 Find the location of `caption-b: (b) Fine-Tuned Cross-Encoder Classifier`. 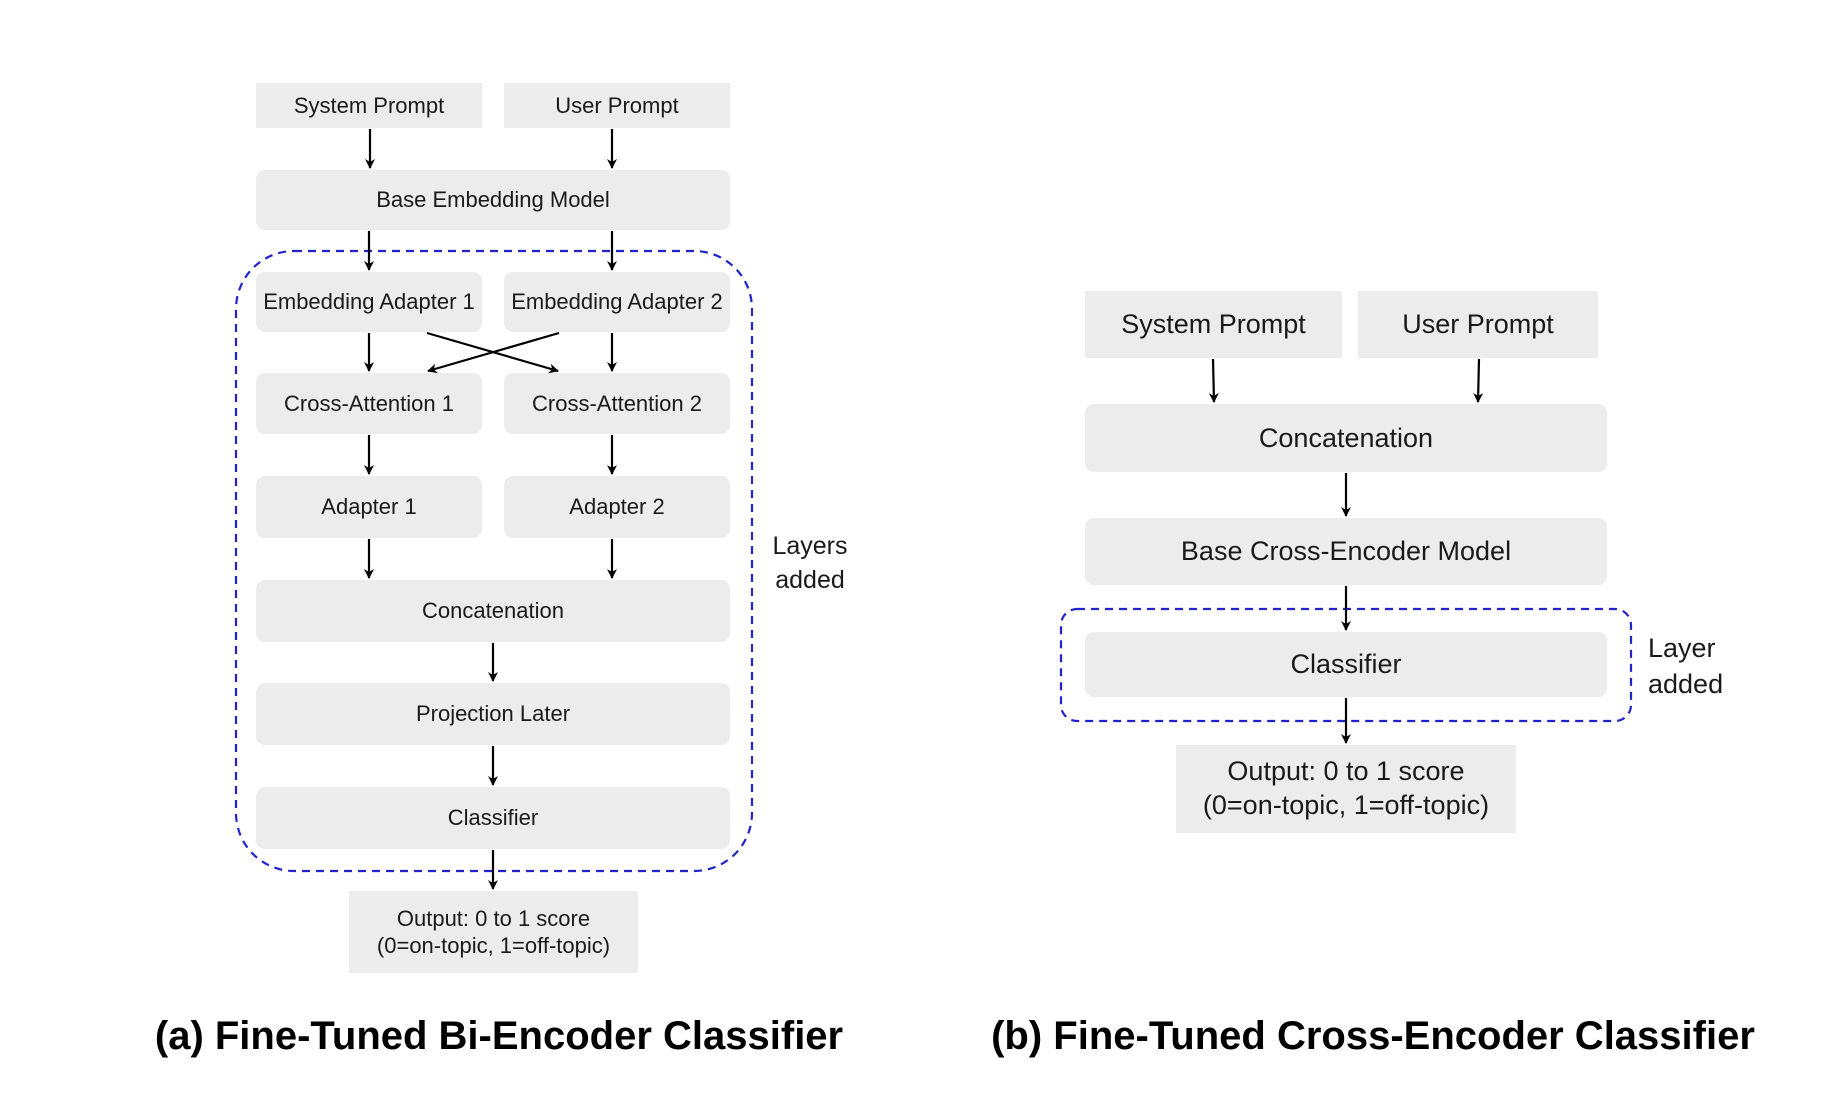

caption-b: (b) Fine-Tuned Cross-Encoder Classifier is located at coordinates (1373, 1036).